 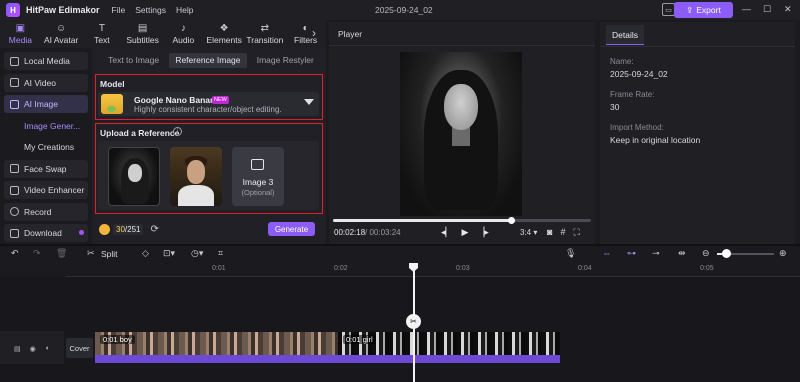 What do you see at coordinates (61, 253) in the screenshot?
I see `delete-icon: 🗑` at bounding box center [61, 253].